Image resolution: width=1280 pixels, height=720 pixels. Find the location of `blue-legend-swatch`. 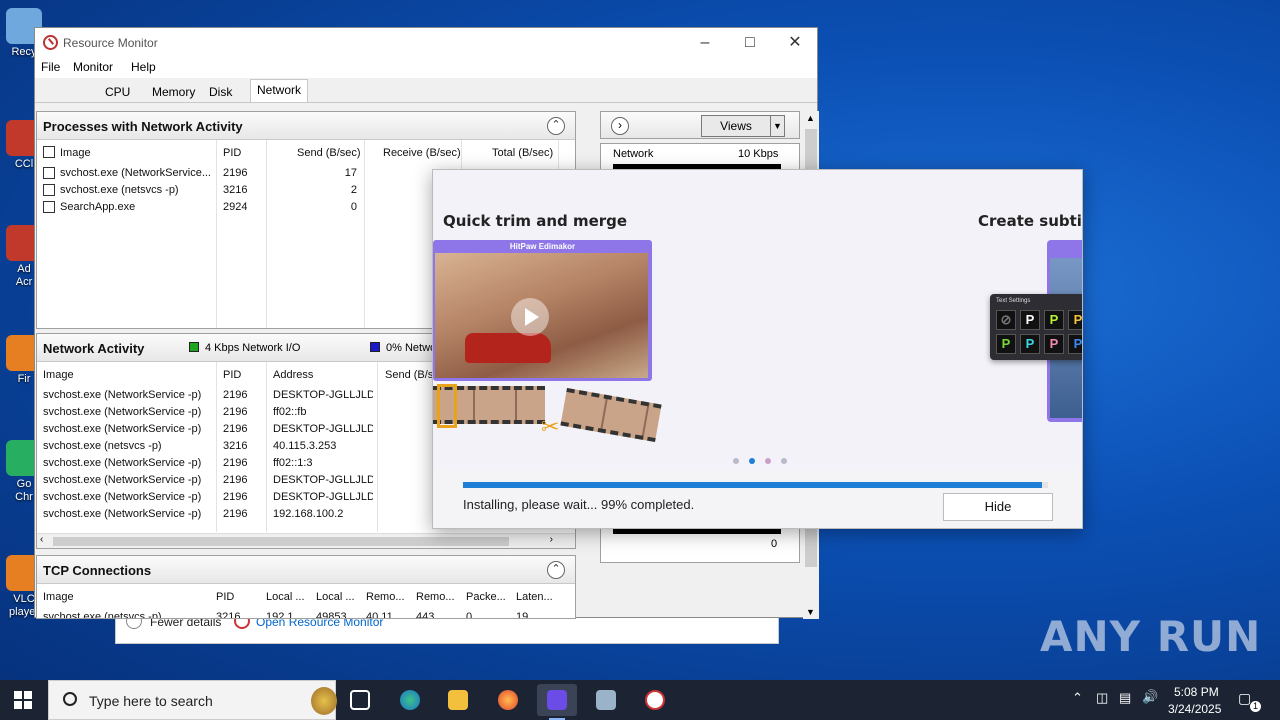

blue-legend-swatch is located at coordinates (375, 347).